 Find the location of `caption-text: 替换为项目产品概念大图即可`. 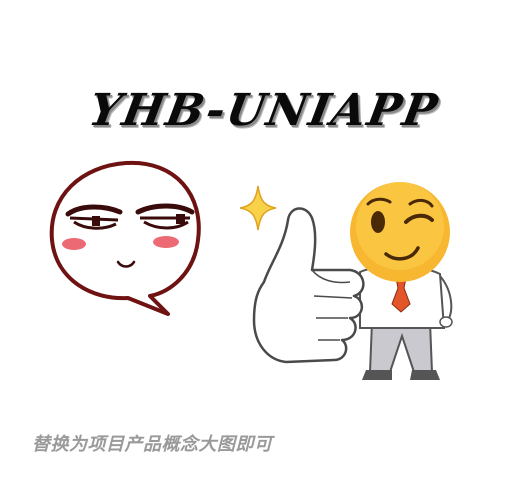

caption-text: 替换为项目产品概念大图即可 is located at coordinates (152, 444).